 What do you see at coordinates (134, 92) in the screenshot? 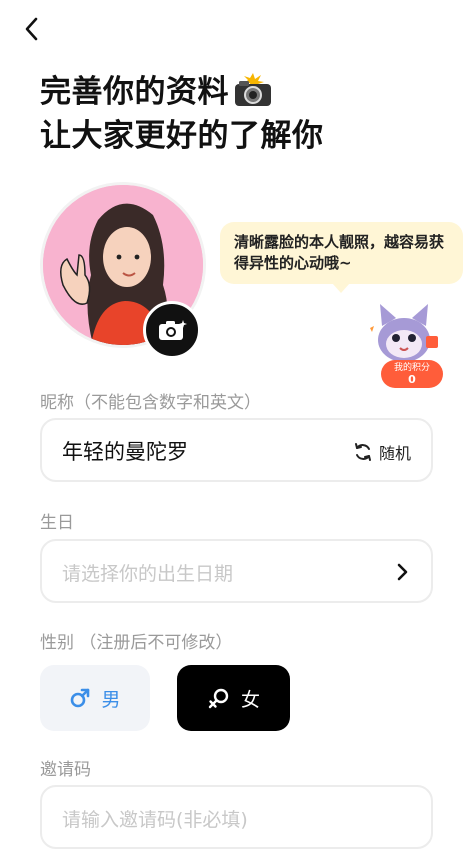
I see `title-line-1: 完善你的资料` at bounding box center [134, 92].